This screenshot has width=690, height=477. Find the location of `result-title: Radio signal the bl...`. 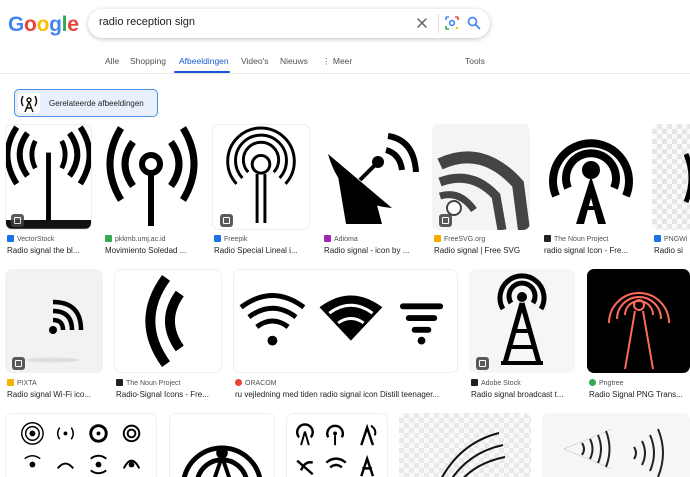

result-title: Radio signal the bl... is located at coordinates (50, 250).